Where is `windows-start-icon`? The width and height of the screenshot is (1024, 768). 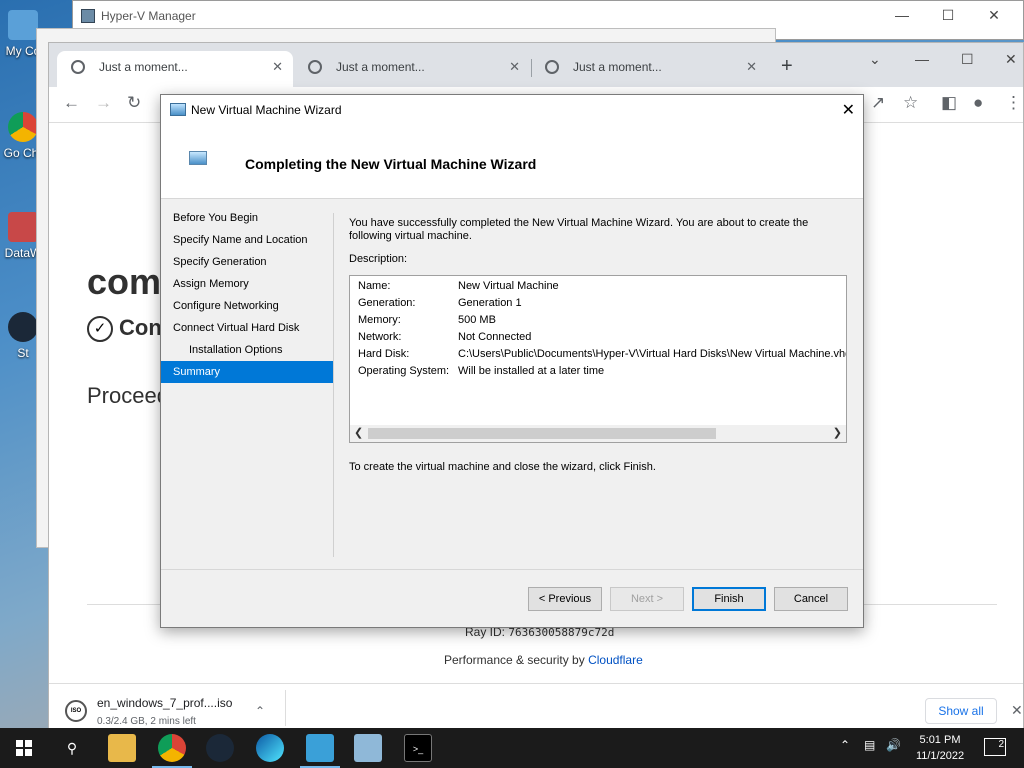
windows-start-icon is located at coordinates (24, 748).